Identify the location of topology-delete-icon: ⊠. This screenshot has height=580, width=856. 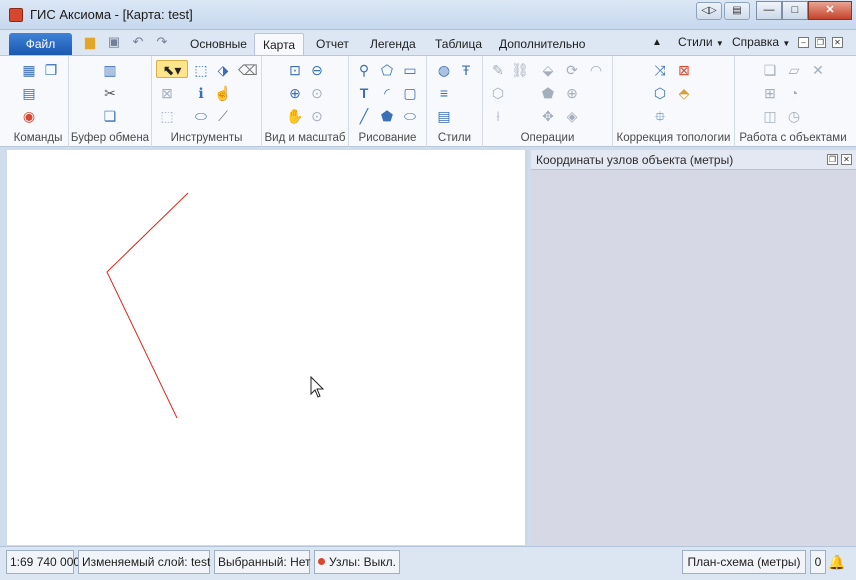
(684, 70).